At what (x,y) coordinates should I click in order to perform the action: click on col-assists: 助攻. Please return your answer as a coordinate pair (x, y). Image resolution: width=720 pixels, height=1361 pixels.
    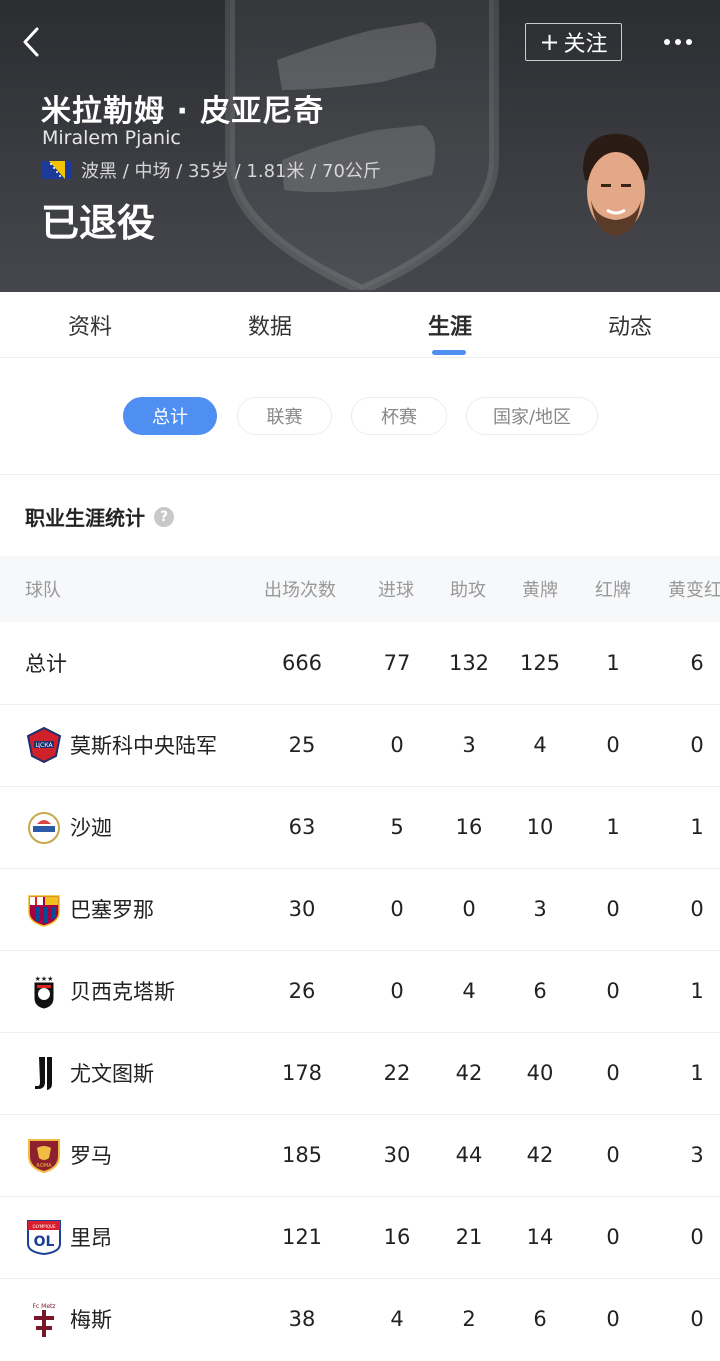
    Looking at the image, I should click on (468, 590).